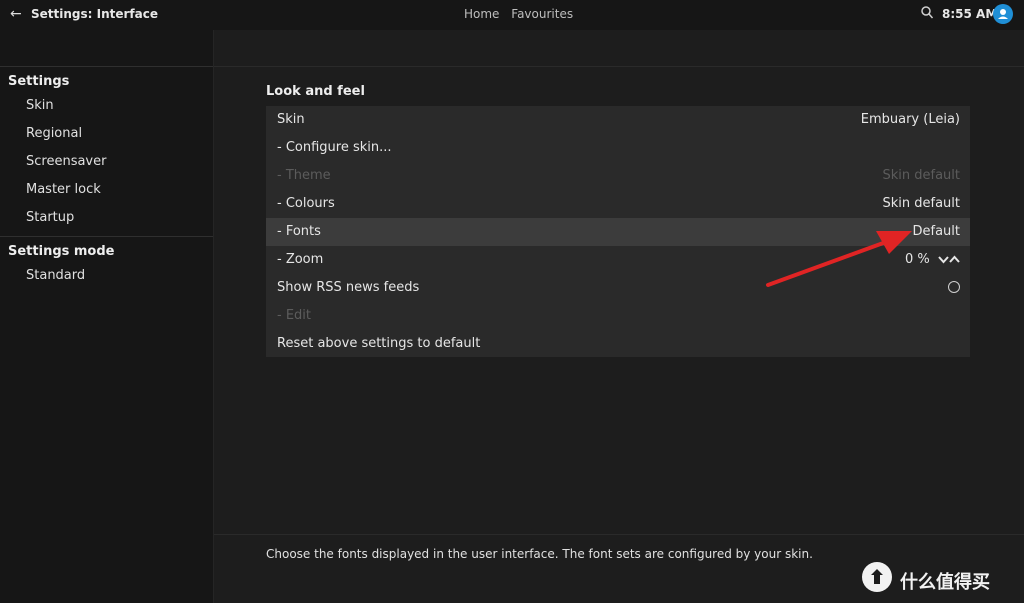 This screenshot has width=1024, height=603. I want to click on header-divider, so click(619, 66).